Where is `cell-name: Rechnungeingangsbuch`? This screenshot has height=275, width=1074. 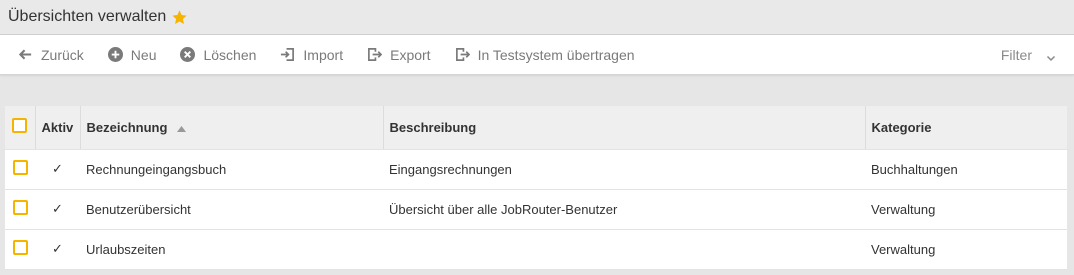 cell-name: Rechnungeingangsbuch is located at coordinates (231, 169).